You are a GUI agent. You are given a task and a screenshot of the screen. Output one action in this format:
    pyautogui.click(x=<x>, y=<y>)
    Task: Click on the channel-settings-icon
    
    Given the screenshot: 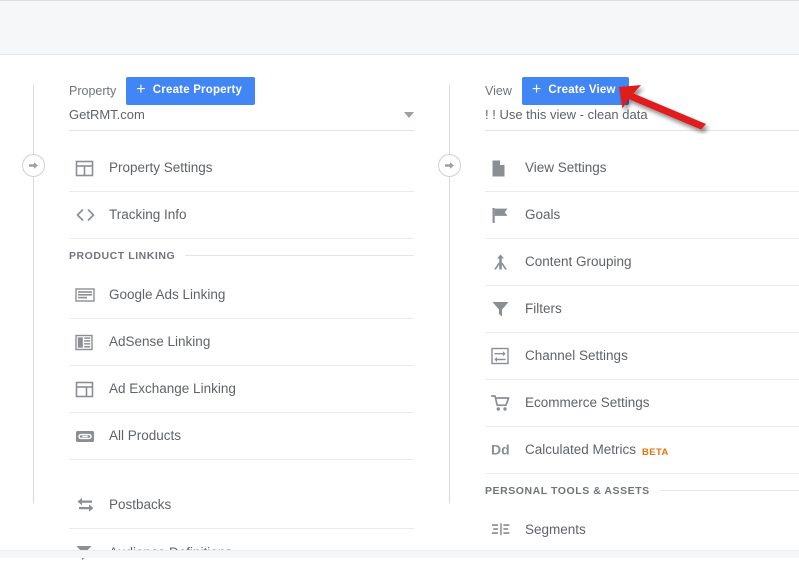 What is the action you would take?
    pyautogui.click(x=505, y=356)
    